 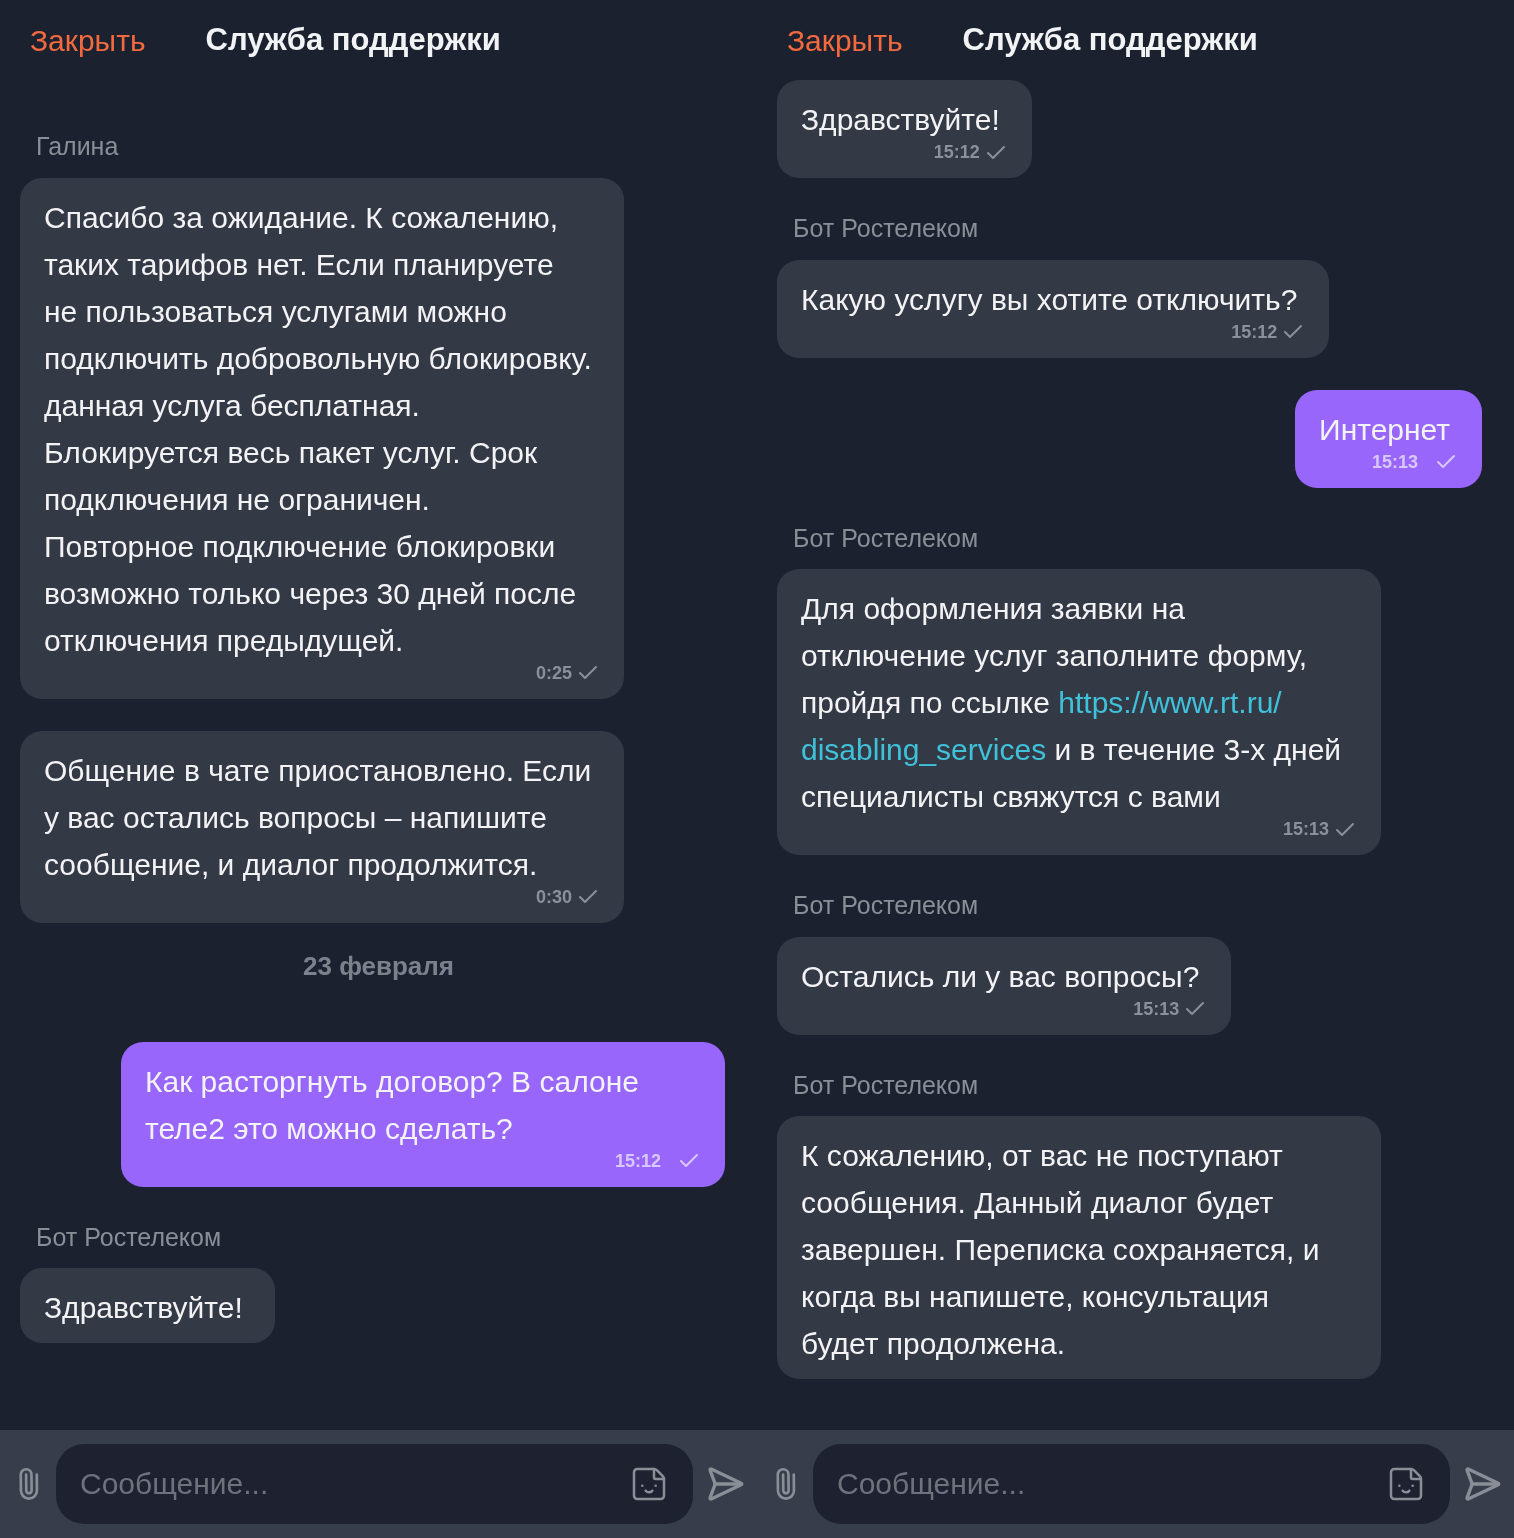 What do you see at coordinates (378, 966) in the screenshot?
I see `date-separator: 23 февраля` at bounding box center [378, 966].